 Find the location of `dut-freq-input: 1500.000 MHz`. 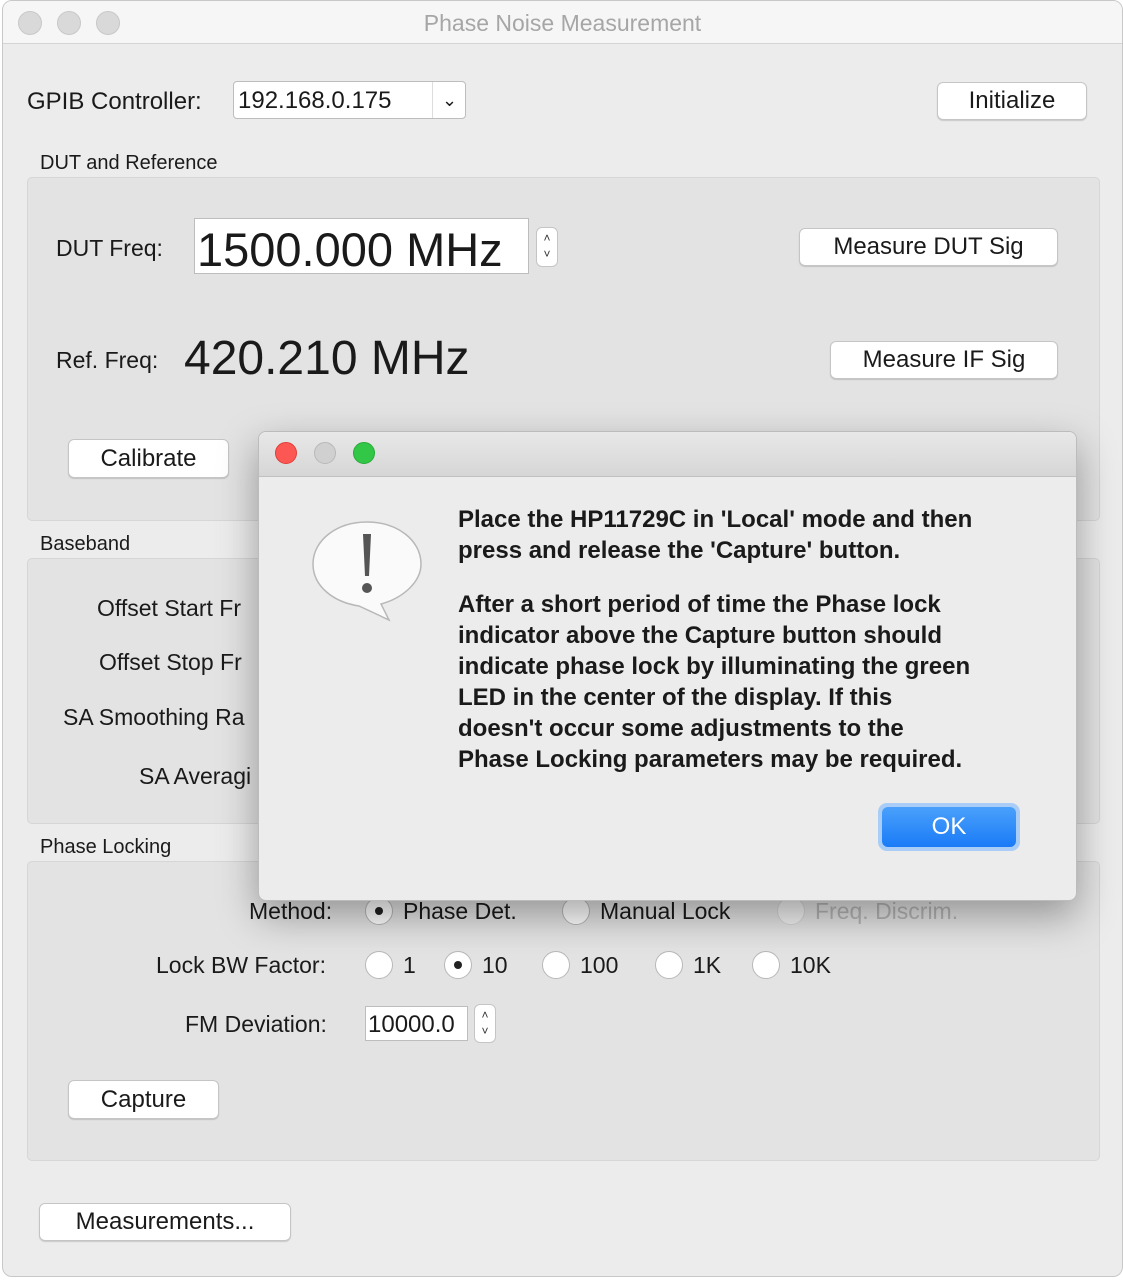

dut-freq-input: 1500.000 MHz is located at coordinates (361, 247).